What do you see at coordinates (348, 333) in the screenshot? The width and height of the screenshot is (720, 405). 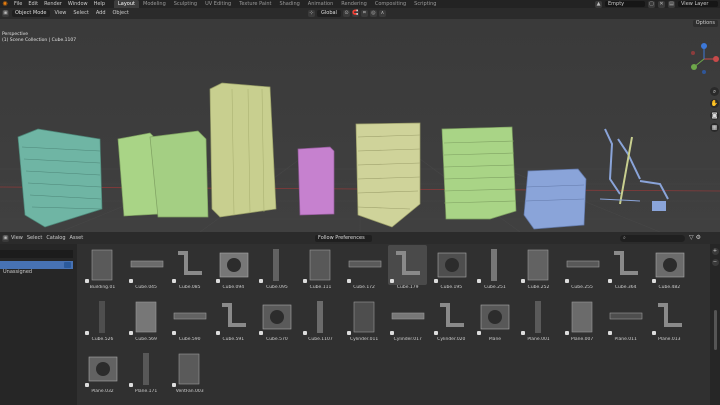 I see `asset-mark-icon` at bounding box center [348, 333].